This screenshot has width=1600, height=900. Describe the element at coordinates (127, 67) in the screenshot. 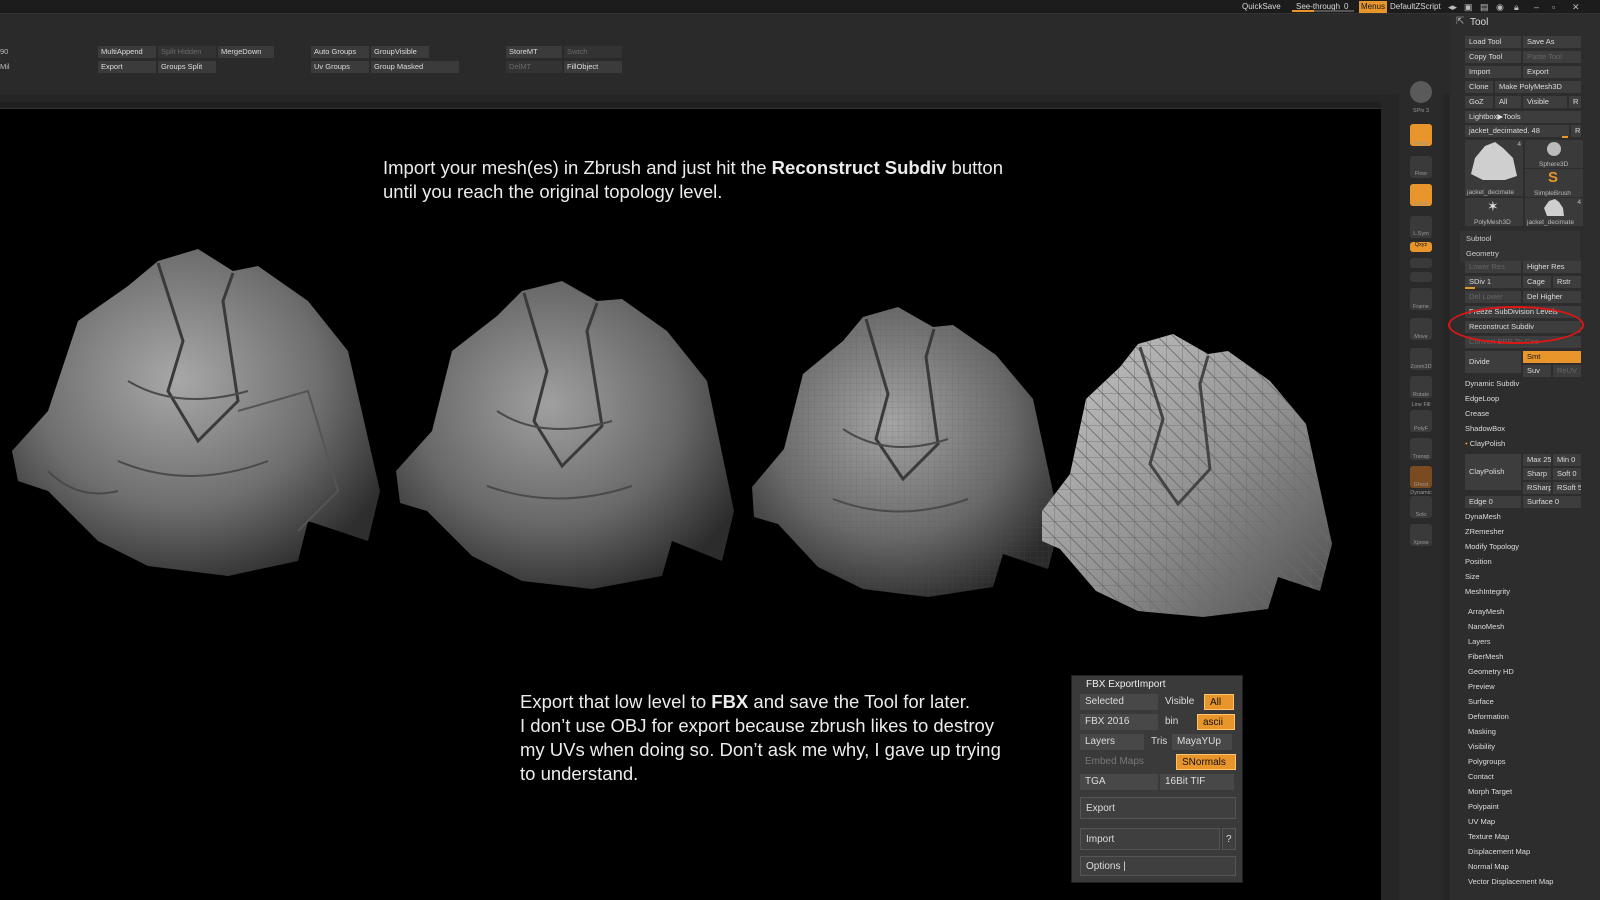

I see `export-button: Export` at that location.